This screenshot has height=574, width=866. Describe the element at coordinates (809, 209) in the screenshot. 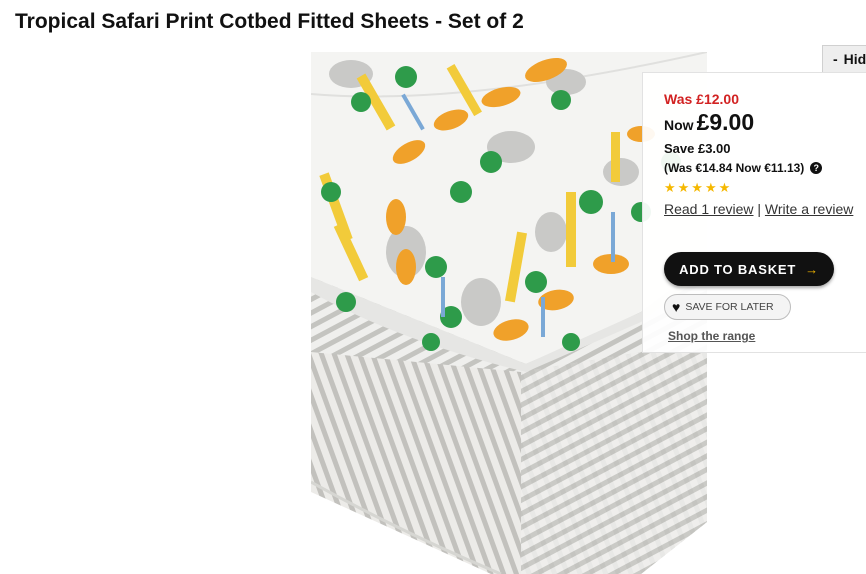

I see `write-review-link: Write a review` at that location.